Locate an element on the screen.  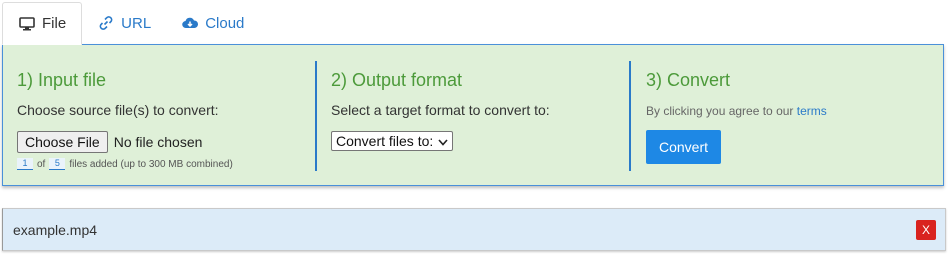
tab-url: URL is located at coordinates (124, 23).